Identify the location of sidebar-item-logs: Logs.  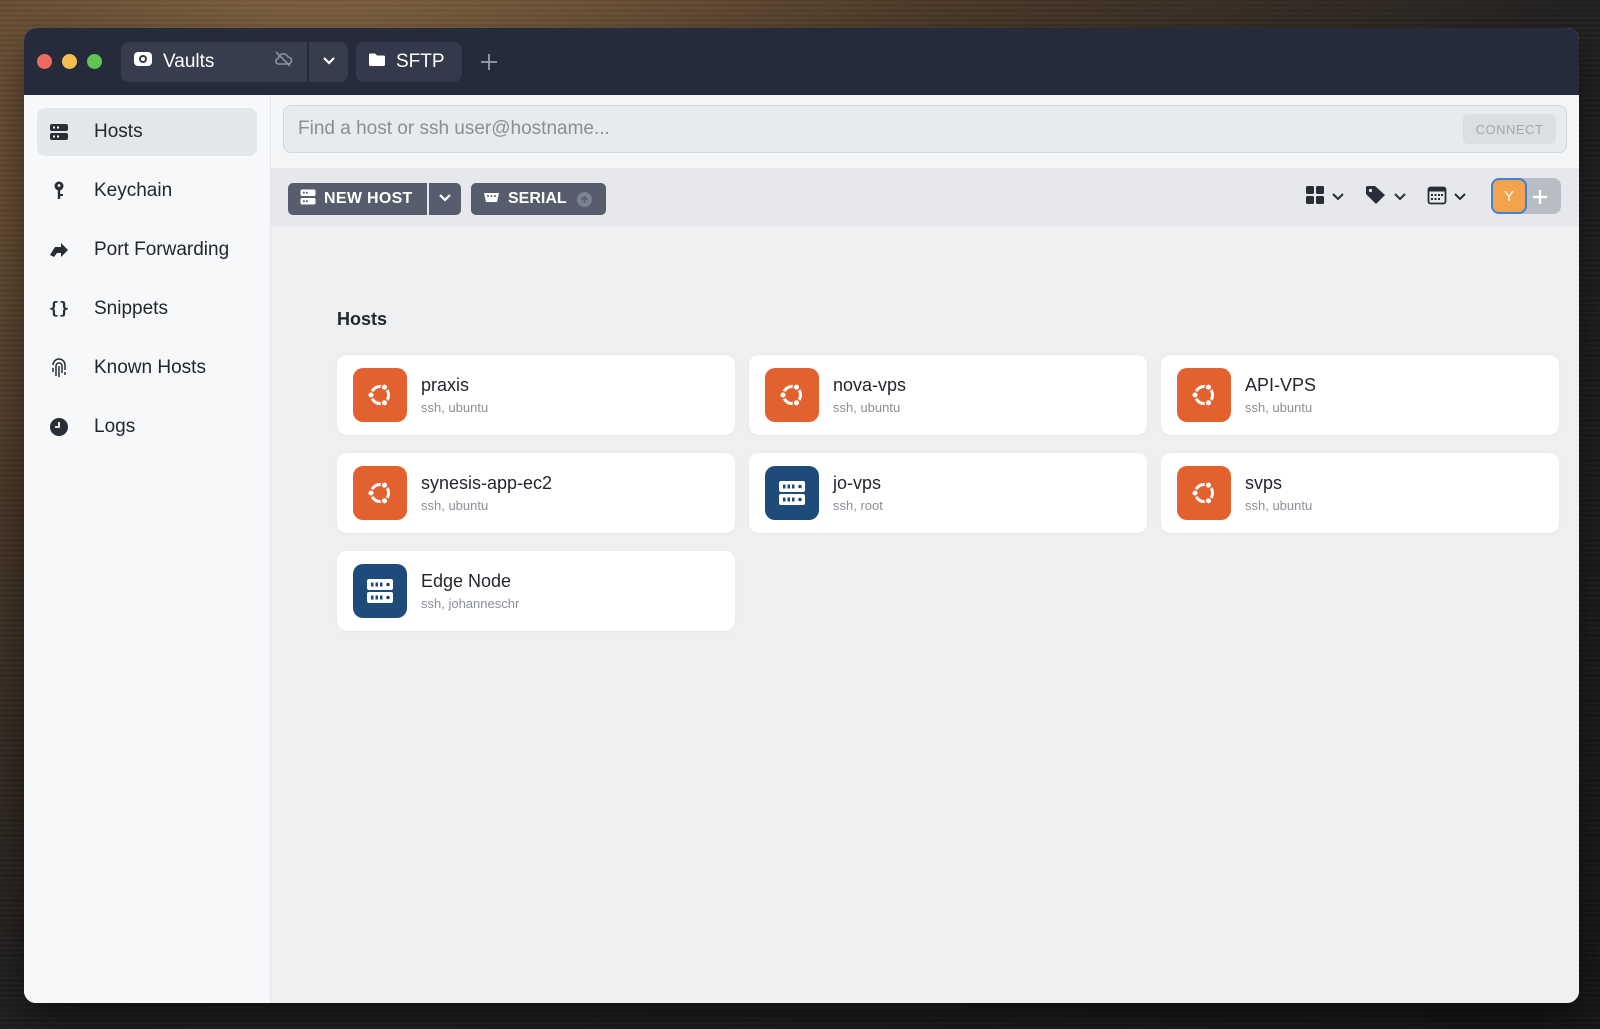
(147, 427).